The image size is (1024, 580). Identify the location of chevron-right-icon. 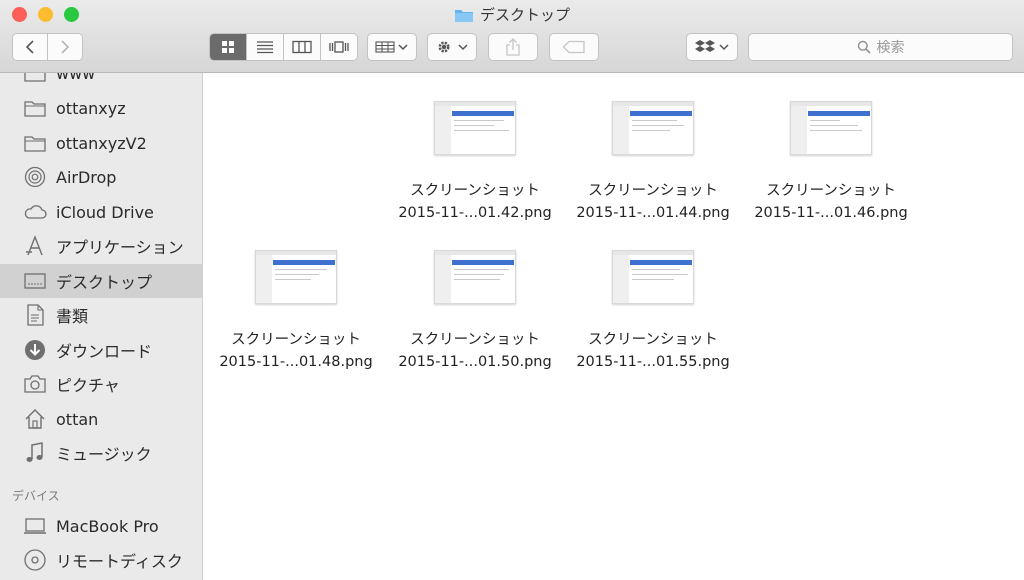
(65, 47).